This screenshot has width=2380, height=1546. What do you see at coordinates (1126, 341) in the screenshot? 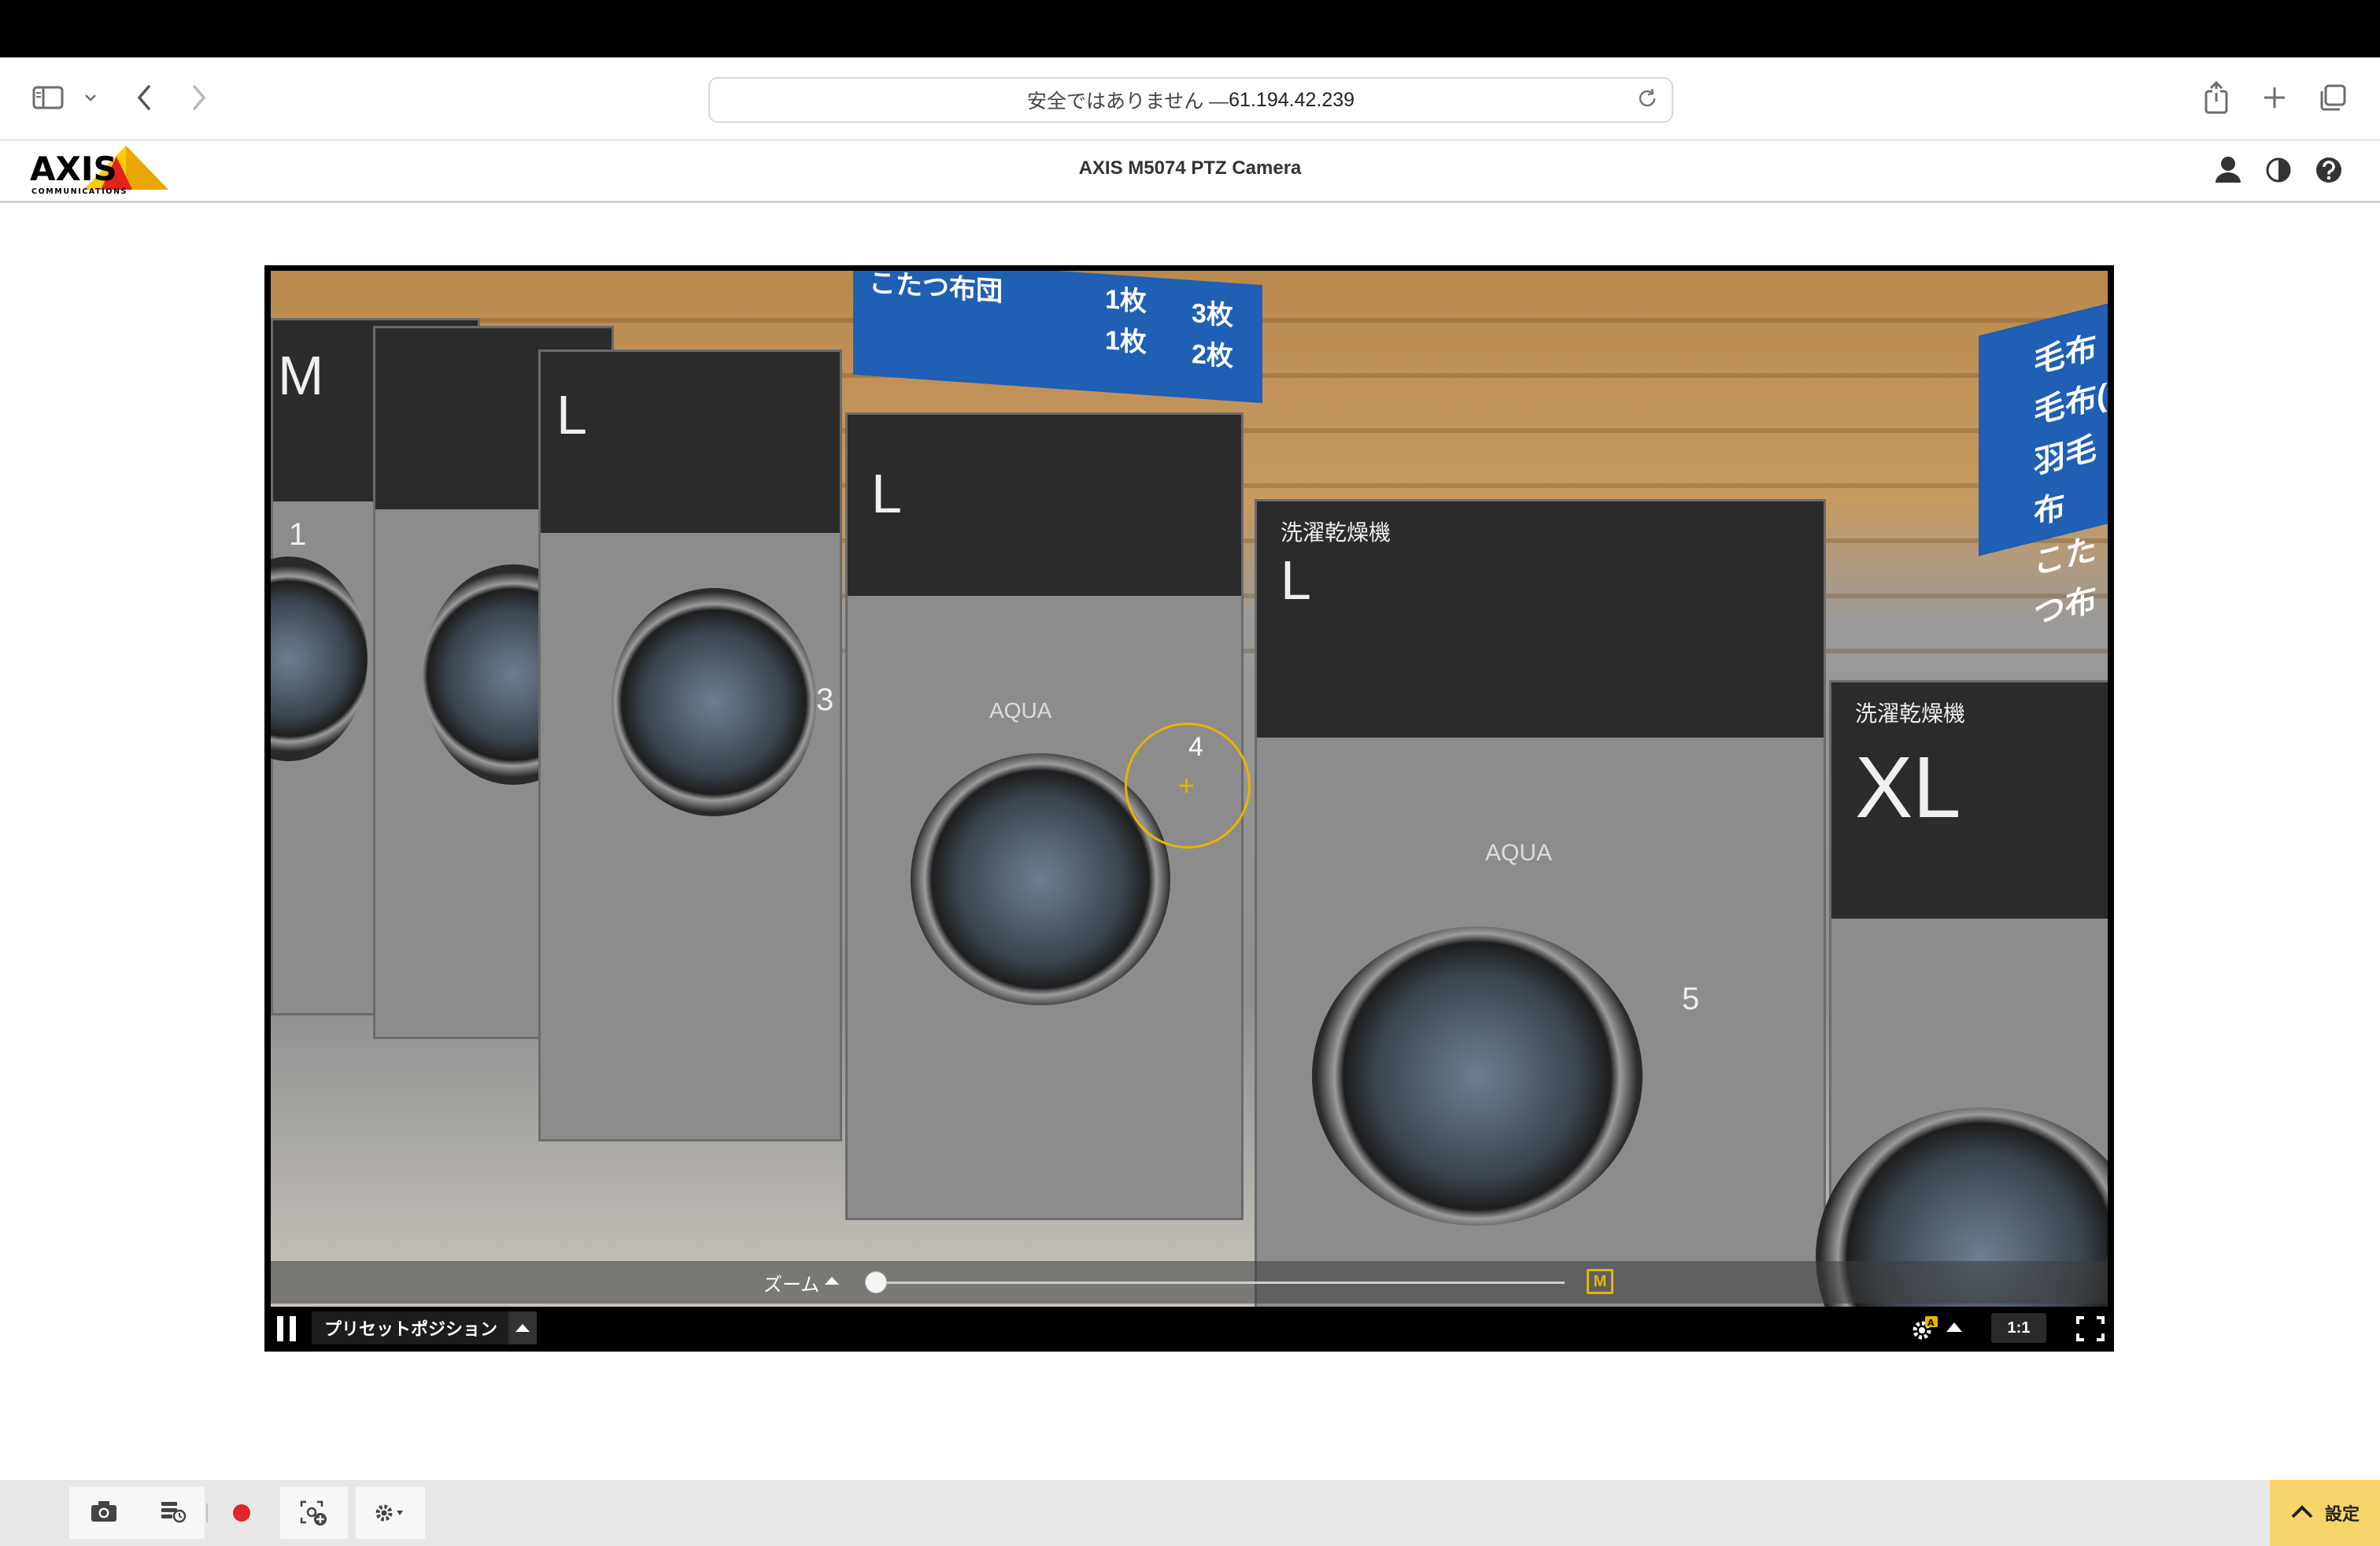
I see `sign-row2-left: 1枚` at bounding box center [1126, 341].